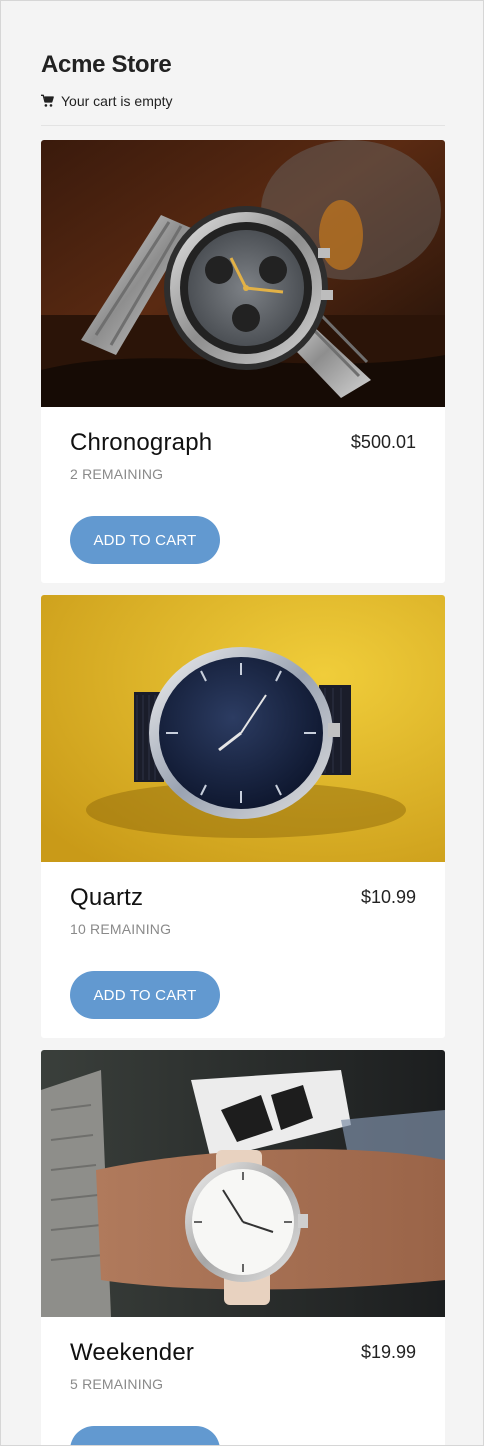  I want to click on cart-status: Your cart is empty, so click(243, 101).